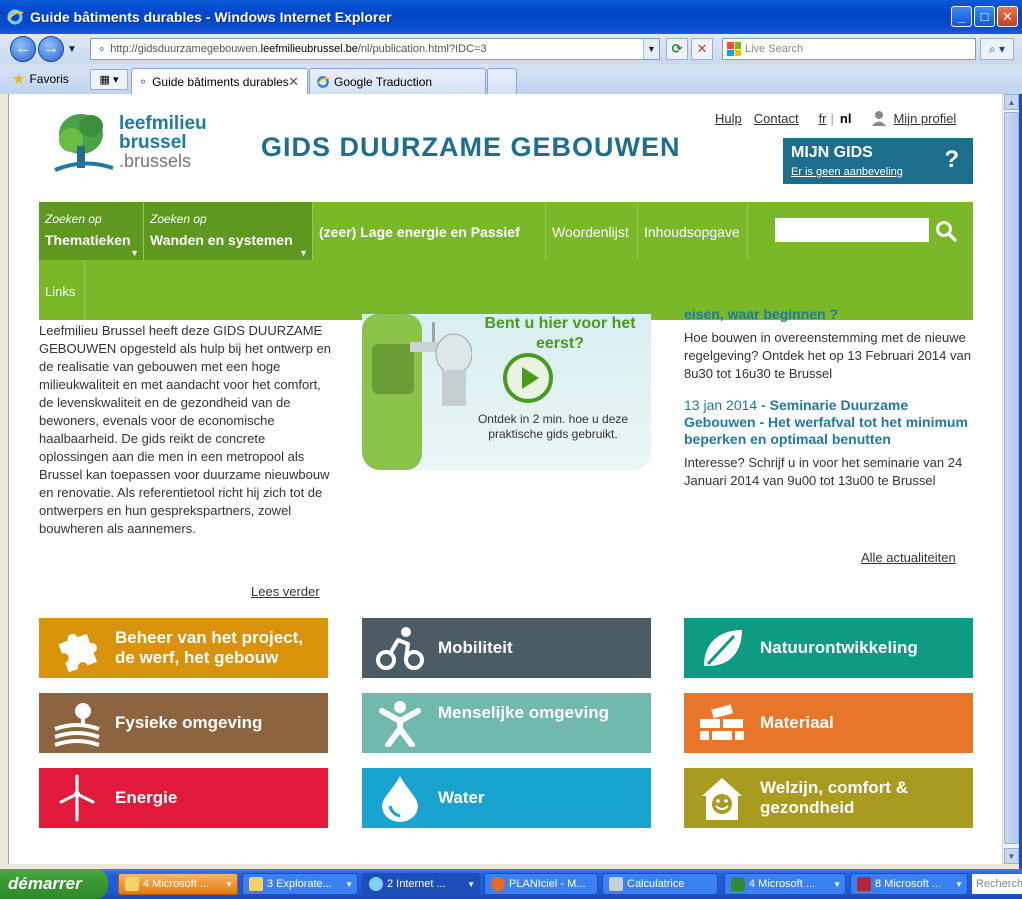  I want to click on scroll-down-icon: ▼, so click(1011, 856).